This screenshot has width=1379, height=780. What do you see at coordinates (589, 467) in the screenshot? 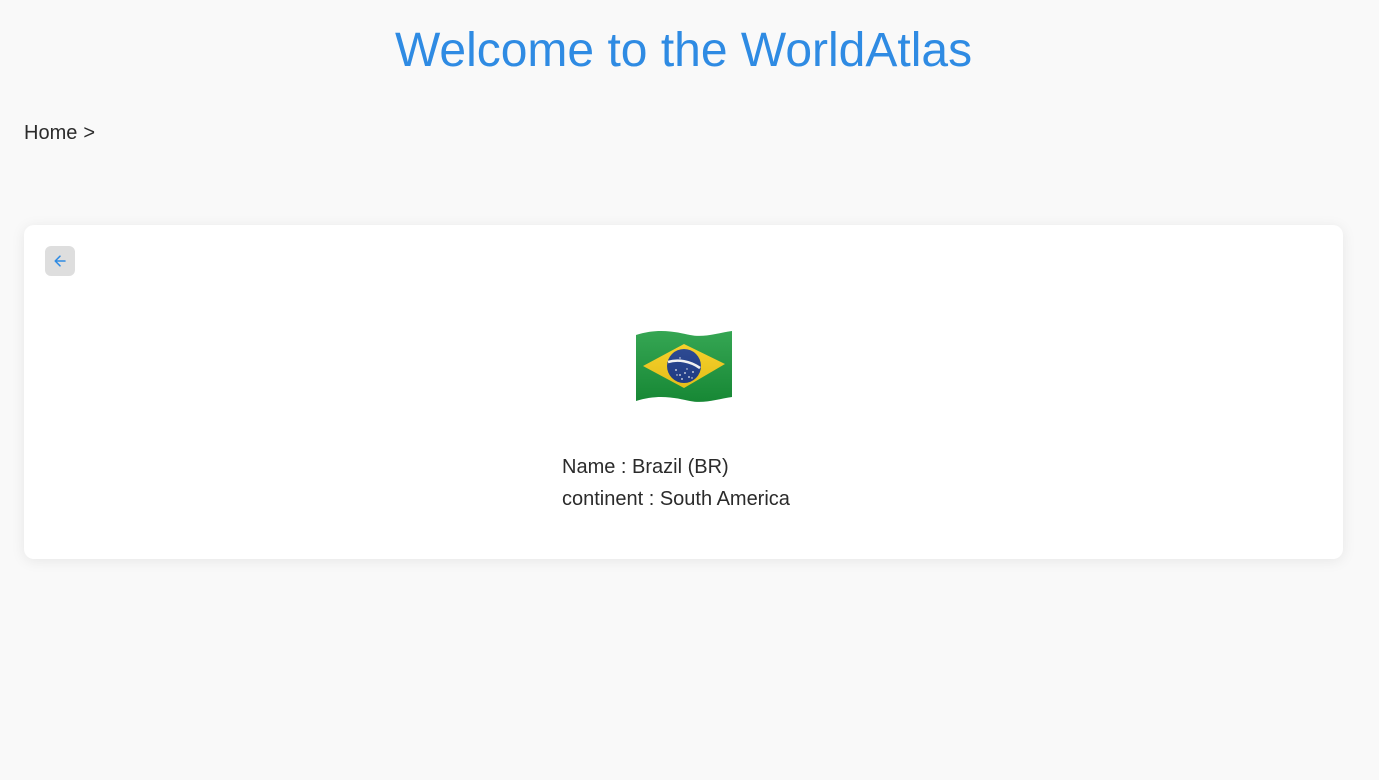
I see `country-name-label: Name` at bounding box center [589, 467].